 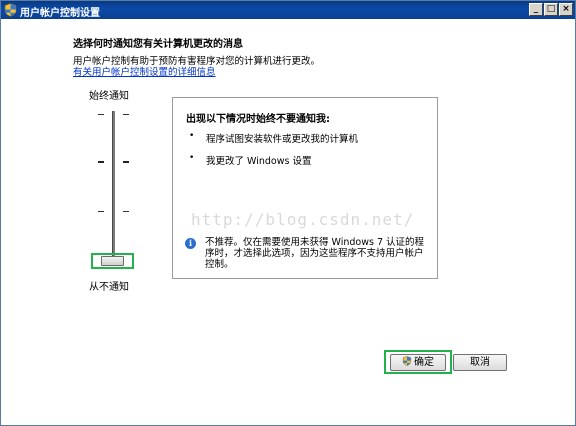 What do you see at coordinates (144, 71) in the screenshot?
I see `uac-details-link: 有关用户帐户控制设置的详细信息` at bounding box center [144, 71].